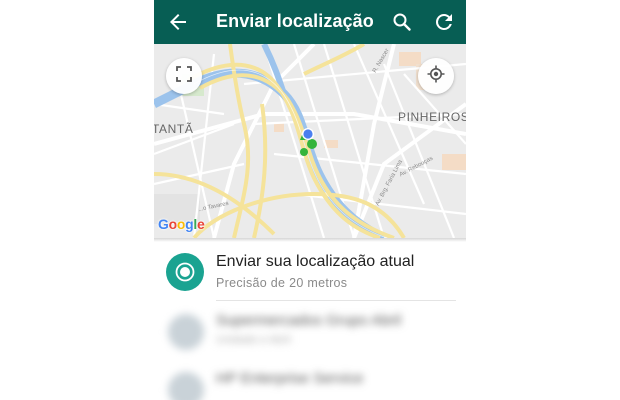 This screenshot has height=400, width=620. I want to click on fullscreen-button, so click(184, 76).